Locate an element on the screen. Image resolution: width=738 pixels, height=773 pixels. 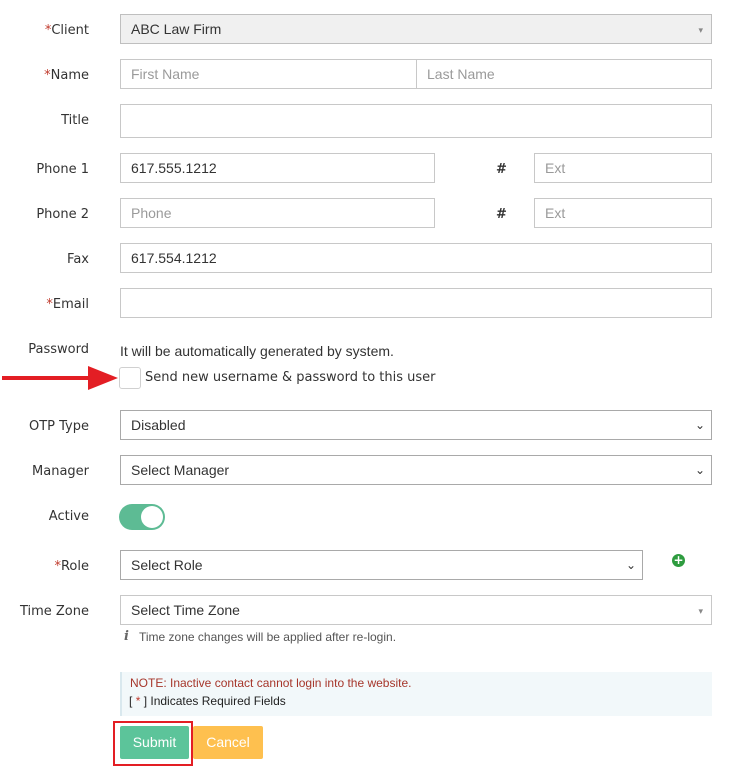
manager-label: Manager is located at coordinates (60, 471).